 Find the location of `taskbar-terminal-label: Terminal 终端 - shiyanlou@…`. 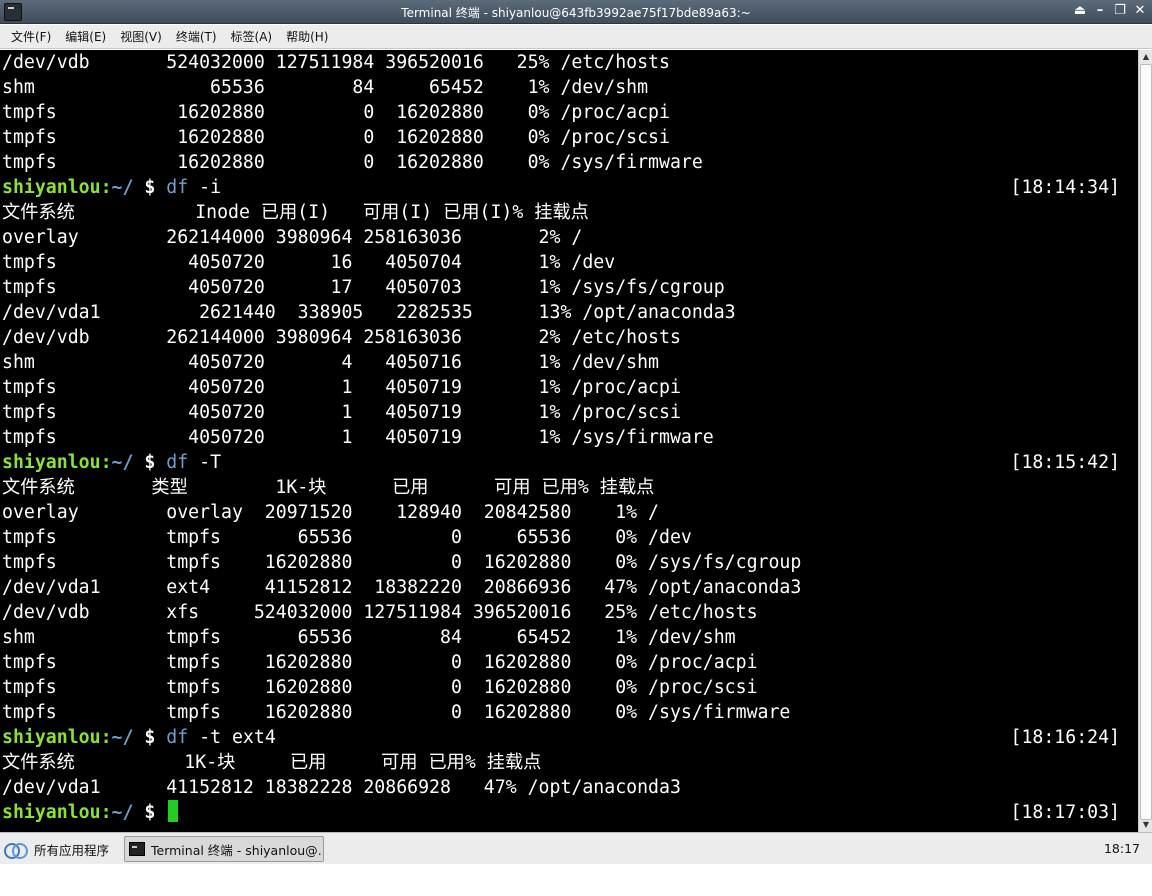

taskbar-terminal-label: Terminal 终端 - shiyanlou@… is located at coordinates (237, 850).